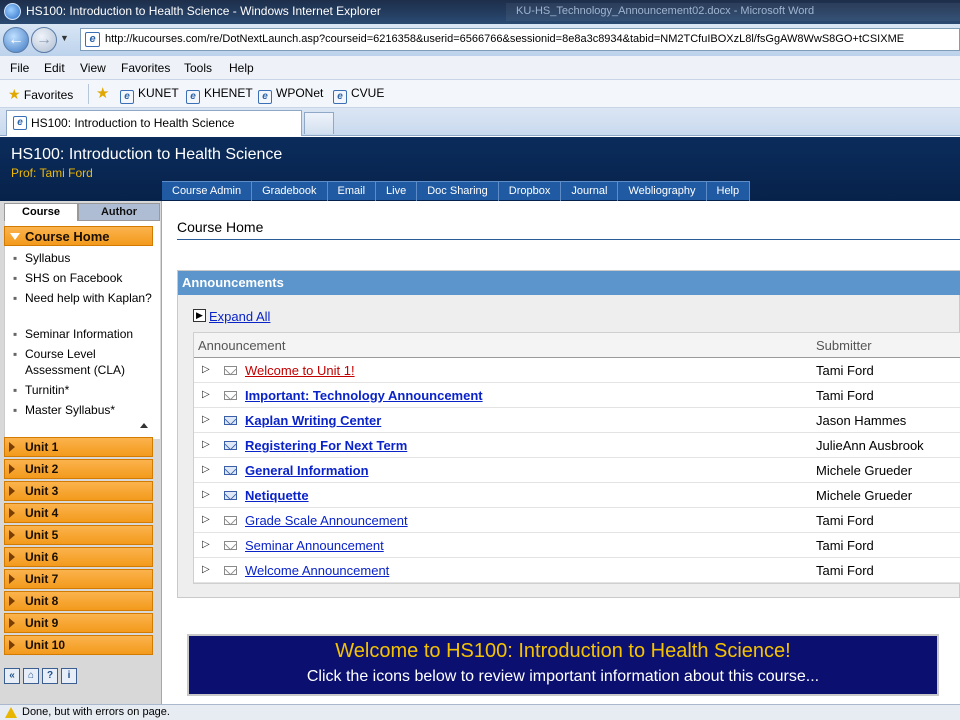 This screenshot has width=960, height=720. What do you see at coordinates (241, 345) in the screenshot?
I see `column-header-announcement: Announcement` at bounding box center [241, 345].